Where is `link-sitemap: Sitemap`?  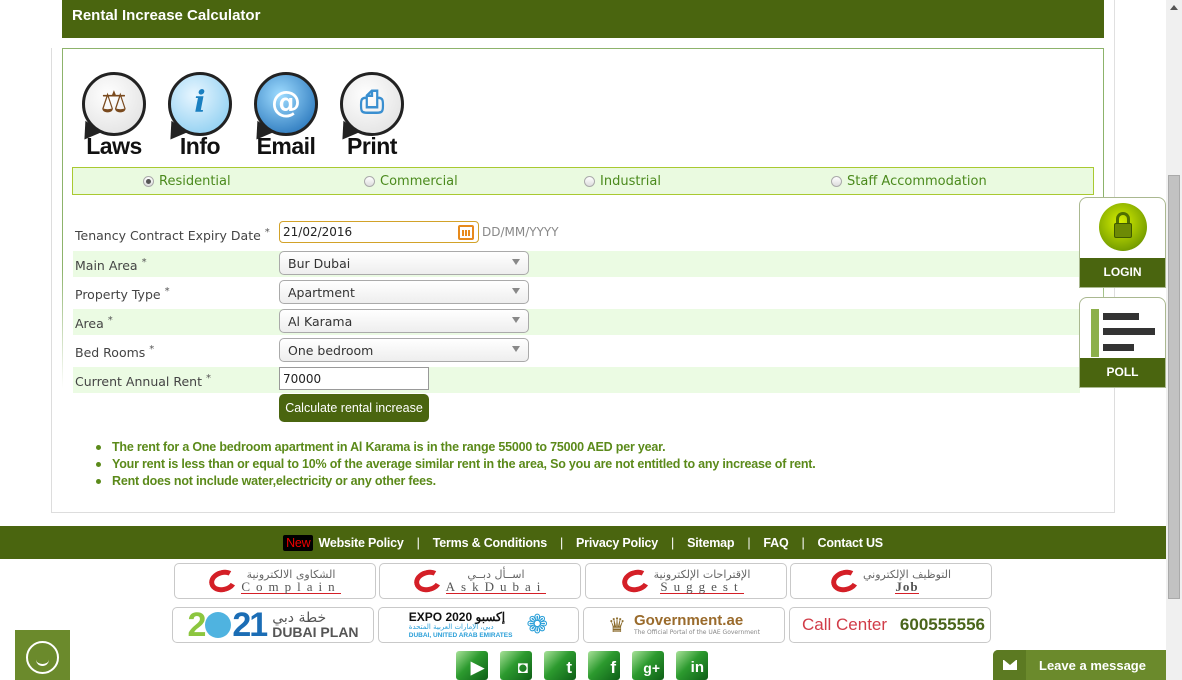 link-sitemap: Sitemap is located at coordinates (710, 543).